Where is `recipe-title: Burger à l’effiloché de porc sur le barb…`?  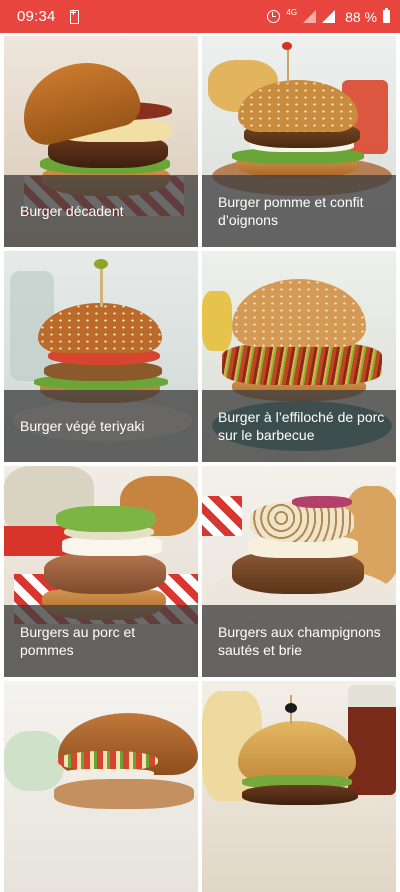 recipe-title: Burger à l’effiloché de porc sur le barb… is located at coordinates (299, 426).